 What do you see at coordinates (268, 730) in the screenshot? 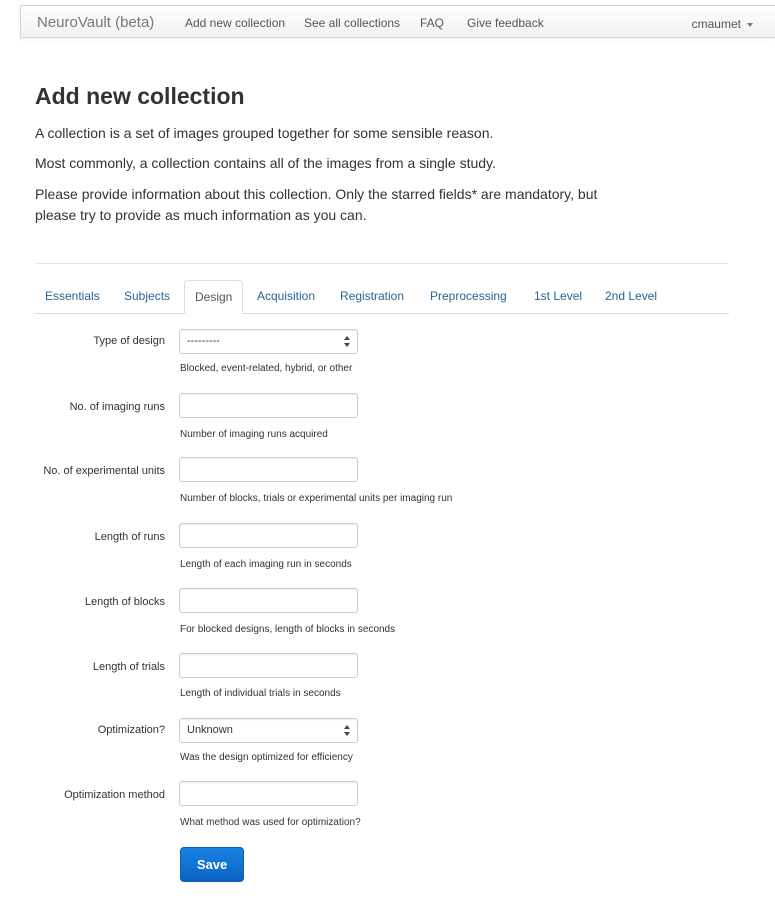
I see `optimization-select: Unknown` at bounding box center [268, 730].